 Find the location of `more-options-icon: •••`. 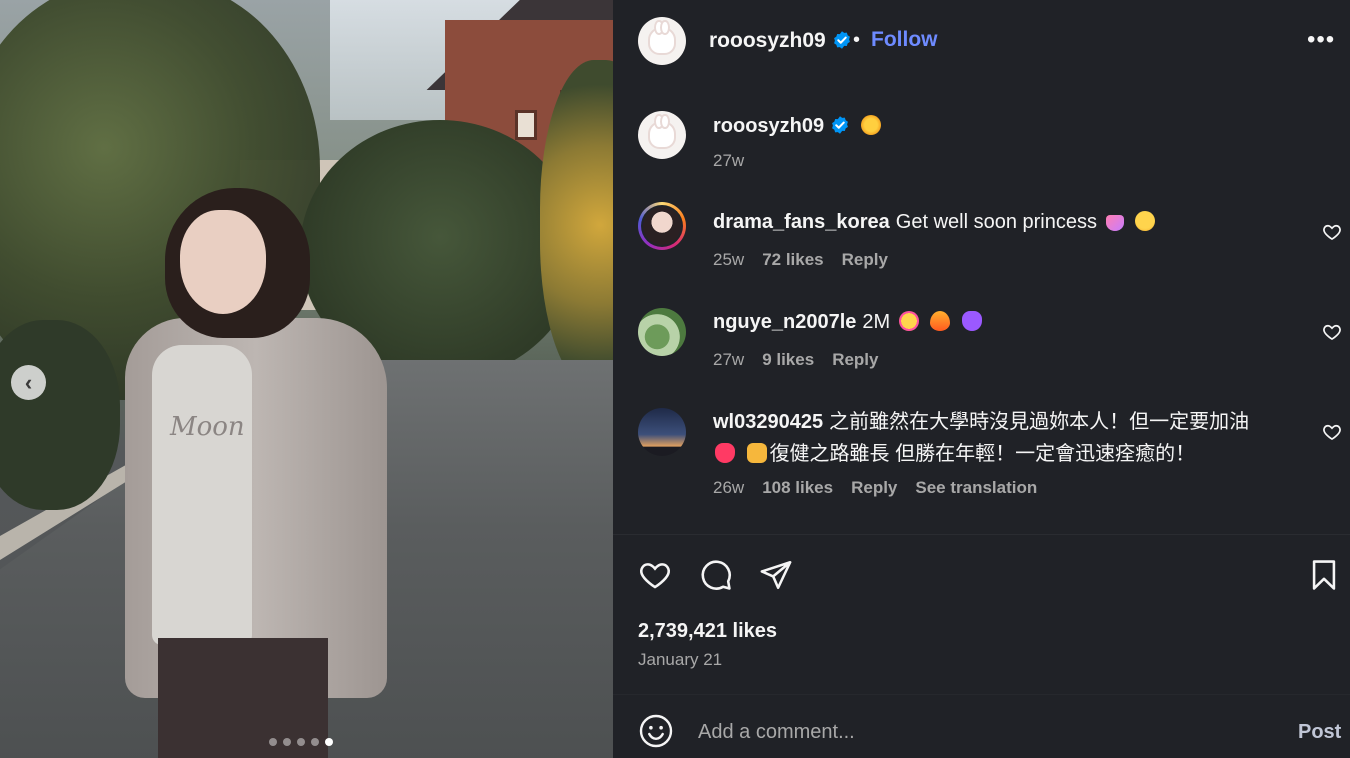

more-options-icon: ••• is located at coordinates (1321, 40).